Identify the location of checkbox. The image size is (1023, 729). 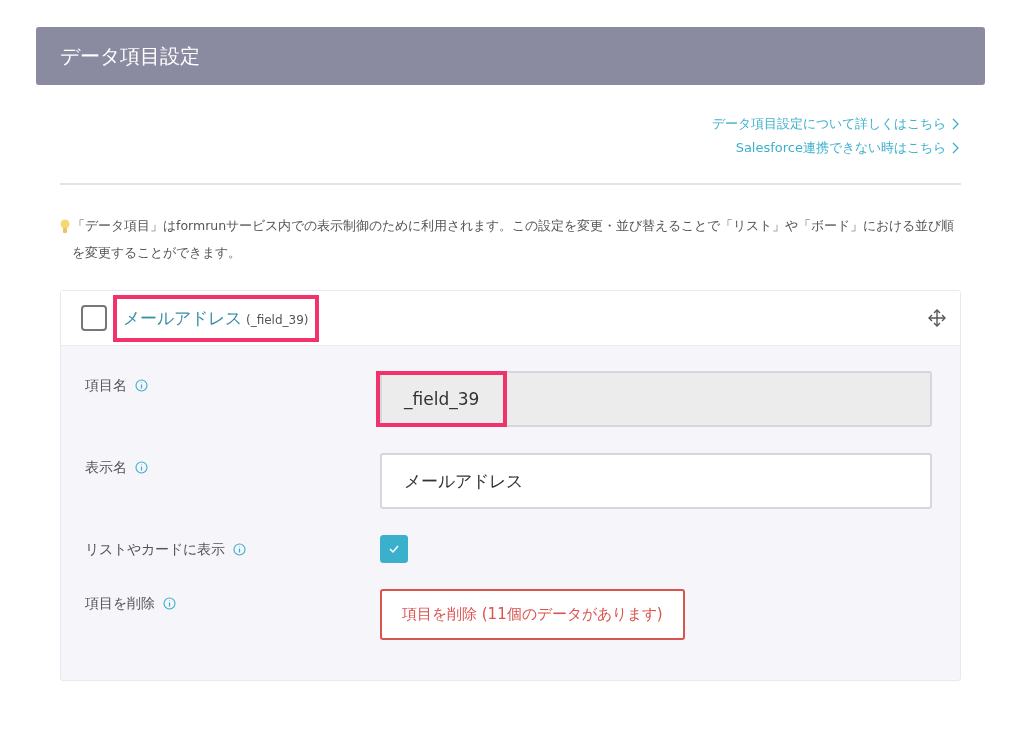
(394, 549).